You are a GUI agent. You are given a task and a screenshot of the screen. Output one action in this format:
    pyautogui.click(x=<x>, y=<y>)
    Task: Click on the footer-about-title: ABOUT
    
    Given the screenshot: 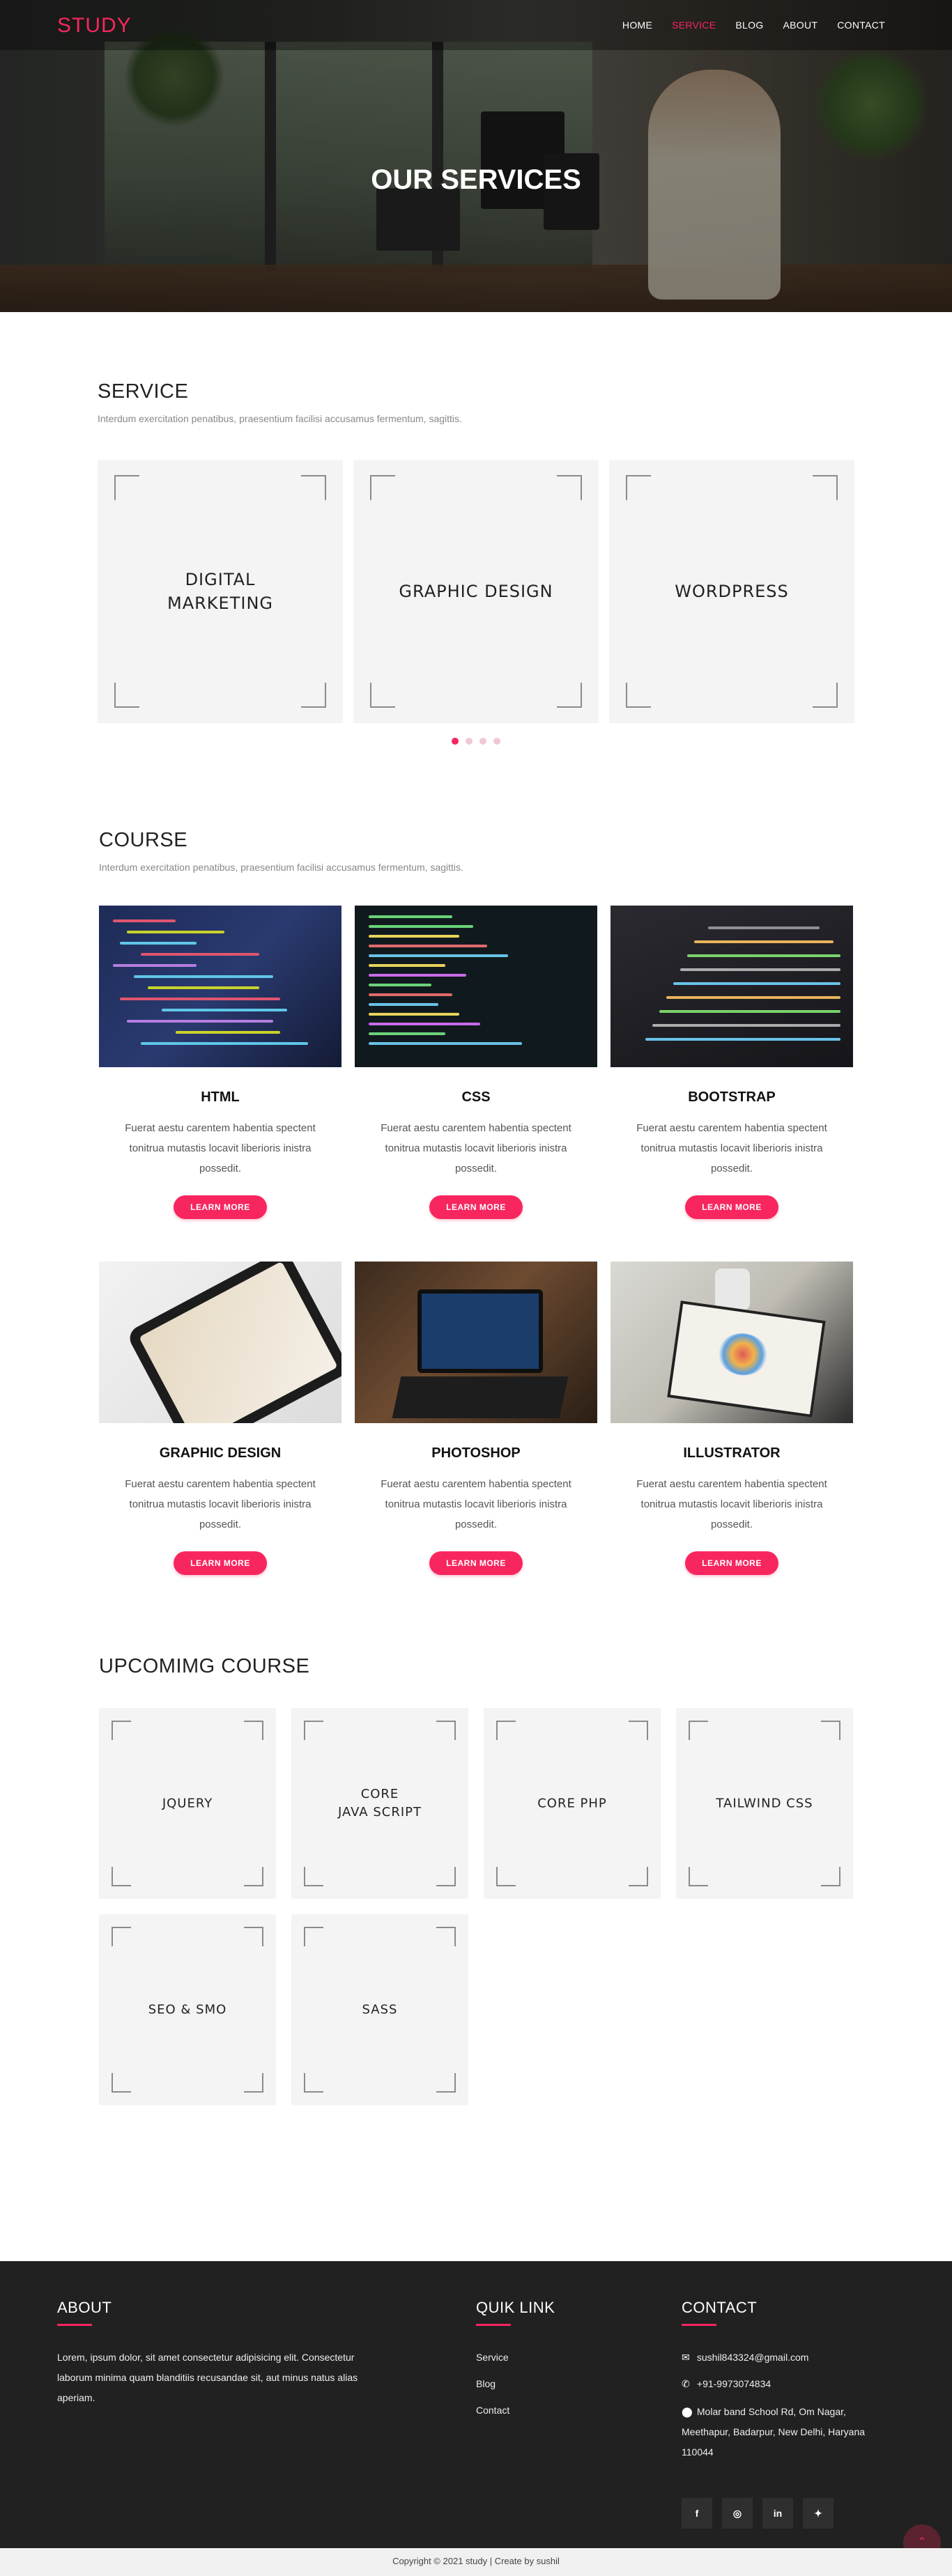 What is the action you would take?
    pyautogui.click(x=84, y=2307)
    